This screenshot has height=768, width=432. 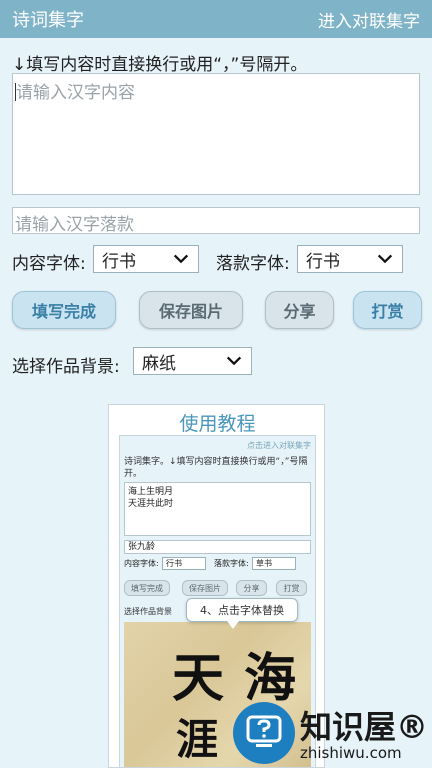 I want to click on content-font-value: 行书, so click(x=119, y=261).